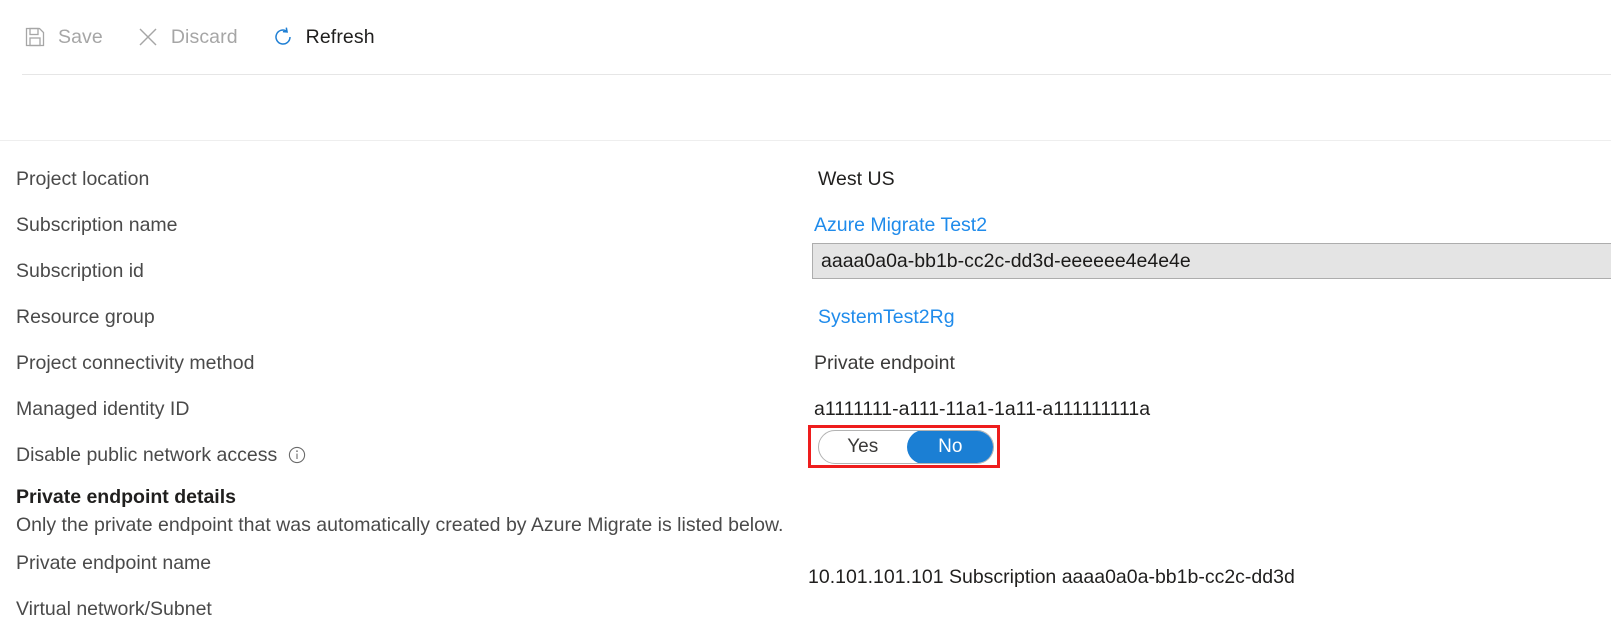 The width and height of the screenshot is (1611, 643). Describe the element at coordinates (882, 317) in the screenshot. I see `resource-group-link: SystemTest2Rg` at that location.